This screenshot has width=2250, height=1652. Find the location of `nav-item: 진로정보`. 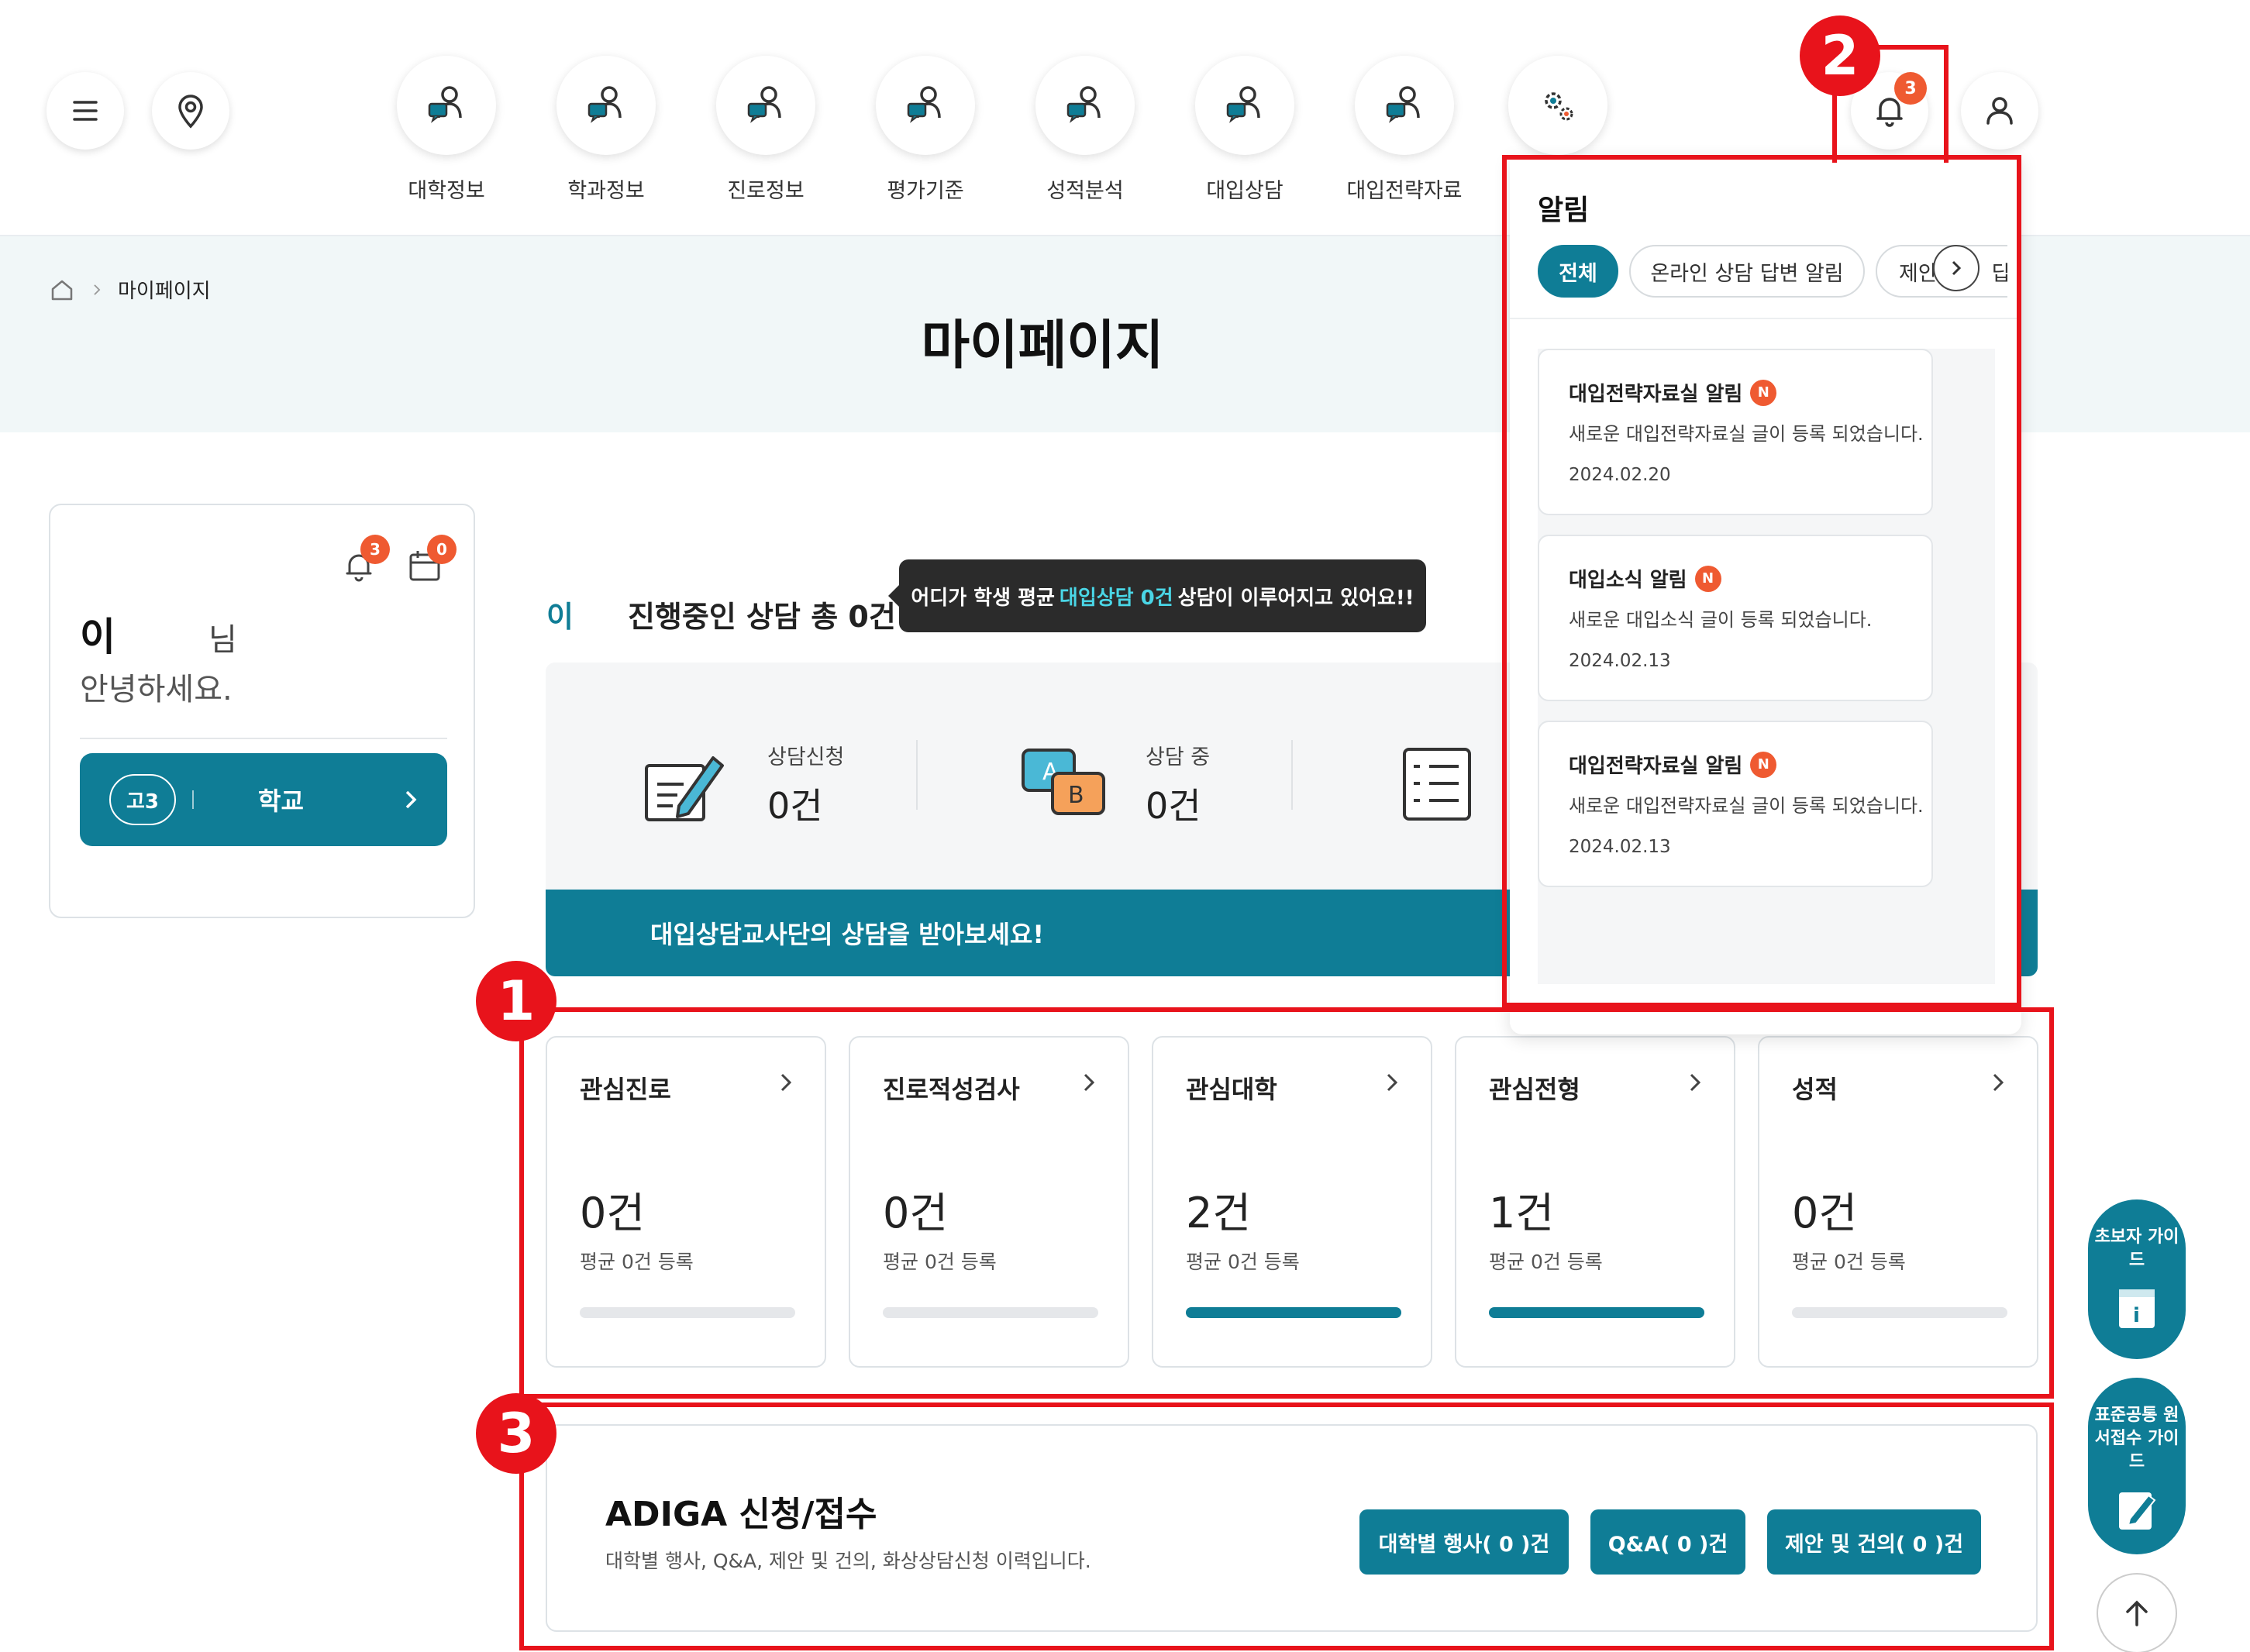

nav-item: 진로정보 is located at coordinates (765, 130).